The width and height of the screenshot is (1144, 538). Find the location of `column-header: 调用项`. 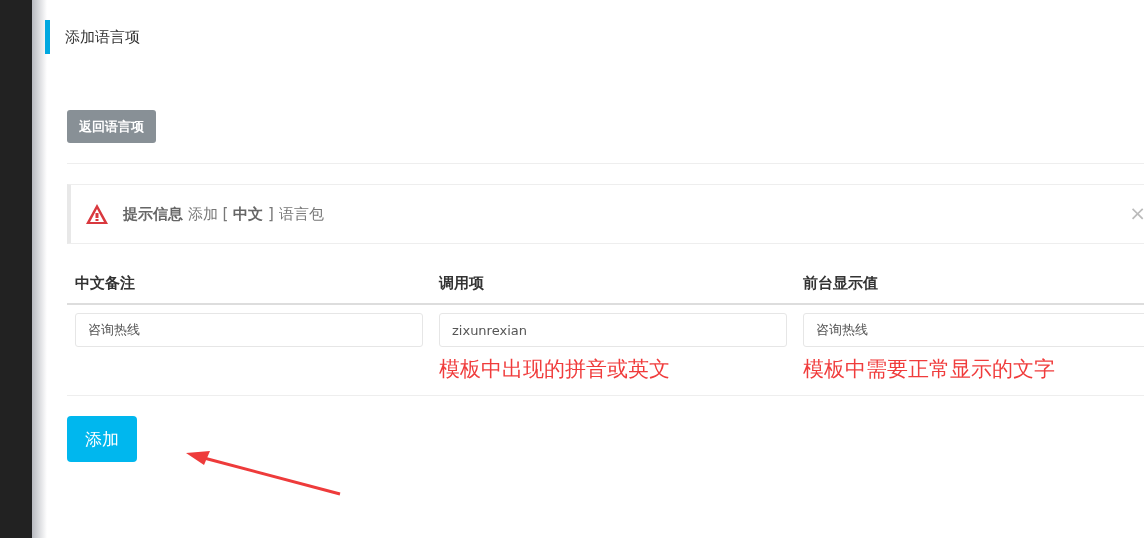

column-header: 调用项 is located at coordinates (613, 284).